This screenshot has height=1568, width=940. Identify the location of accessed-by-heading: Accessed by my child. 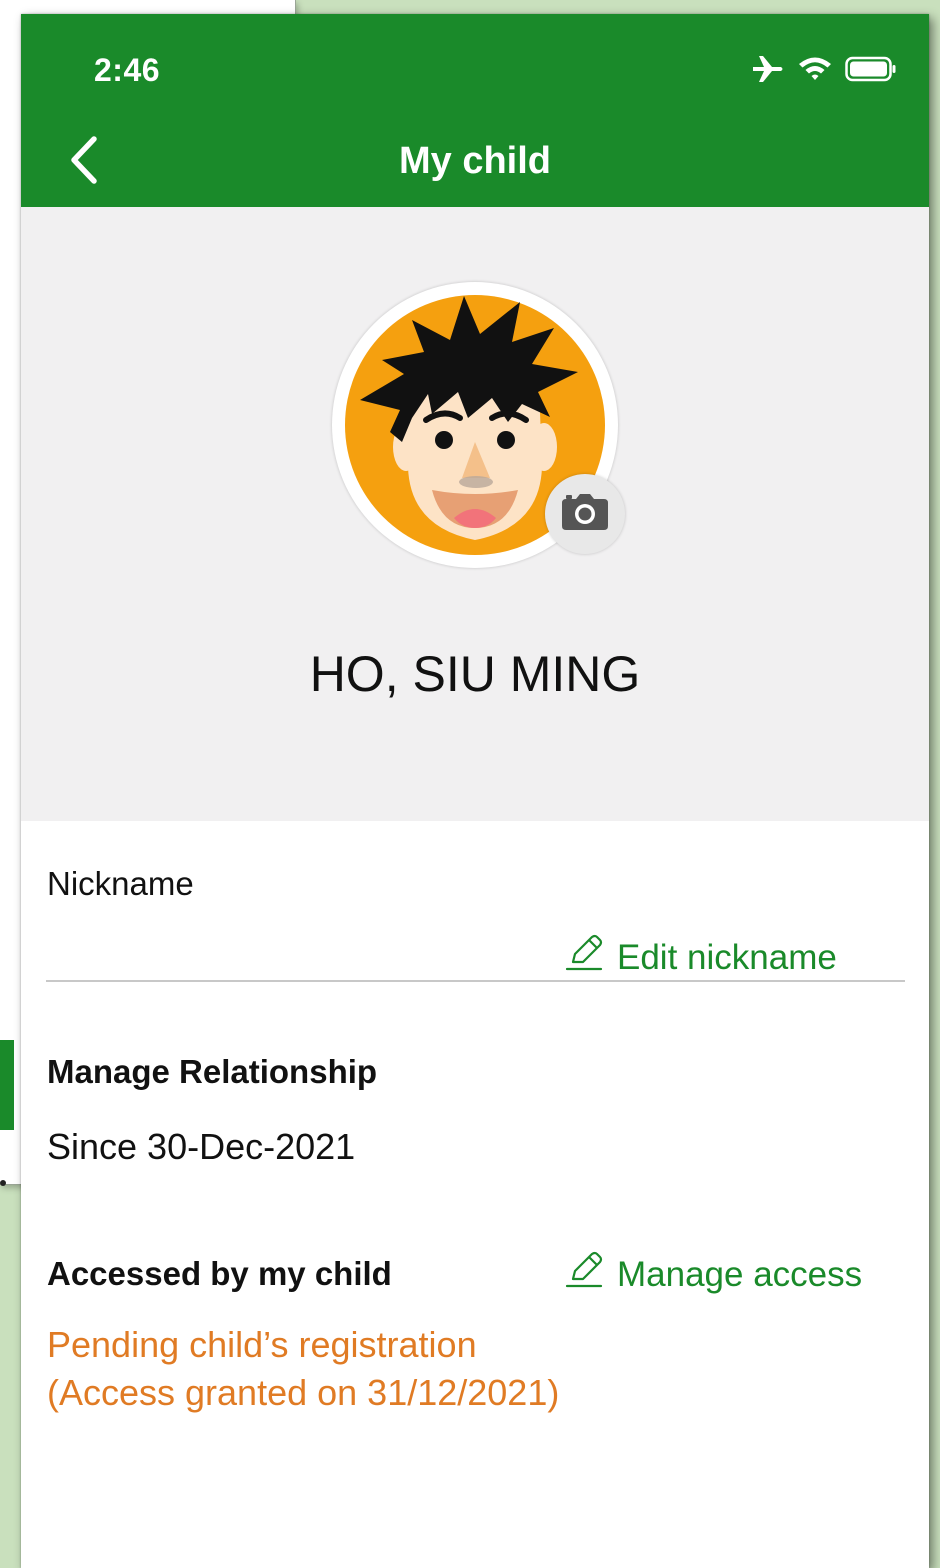
(219, 1273).